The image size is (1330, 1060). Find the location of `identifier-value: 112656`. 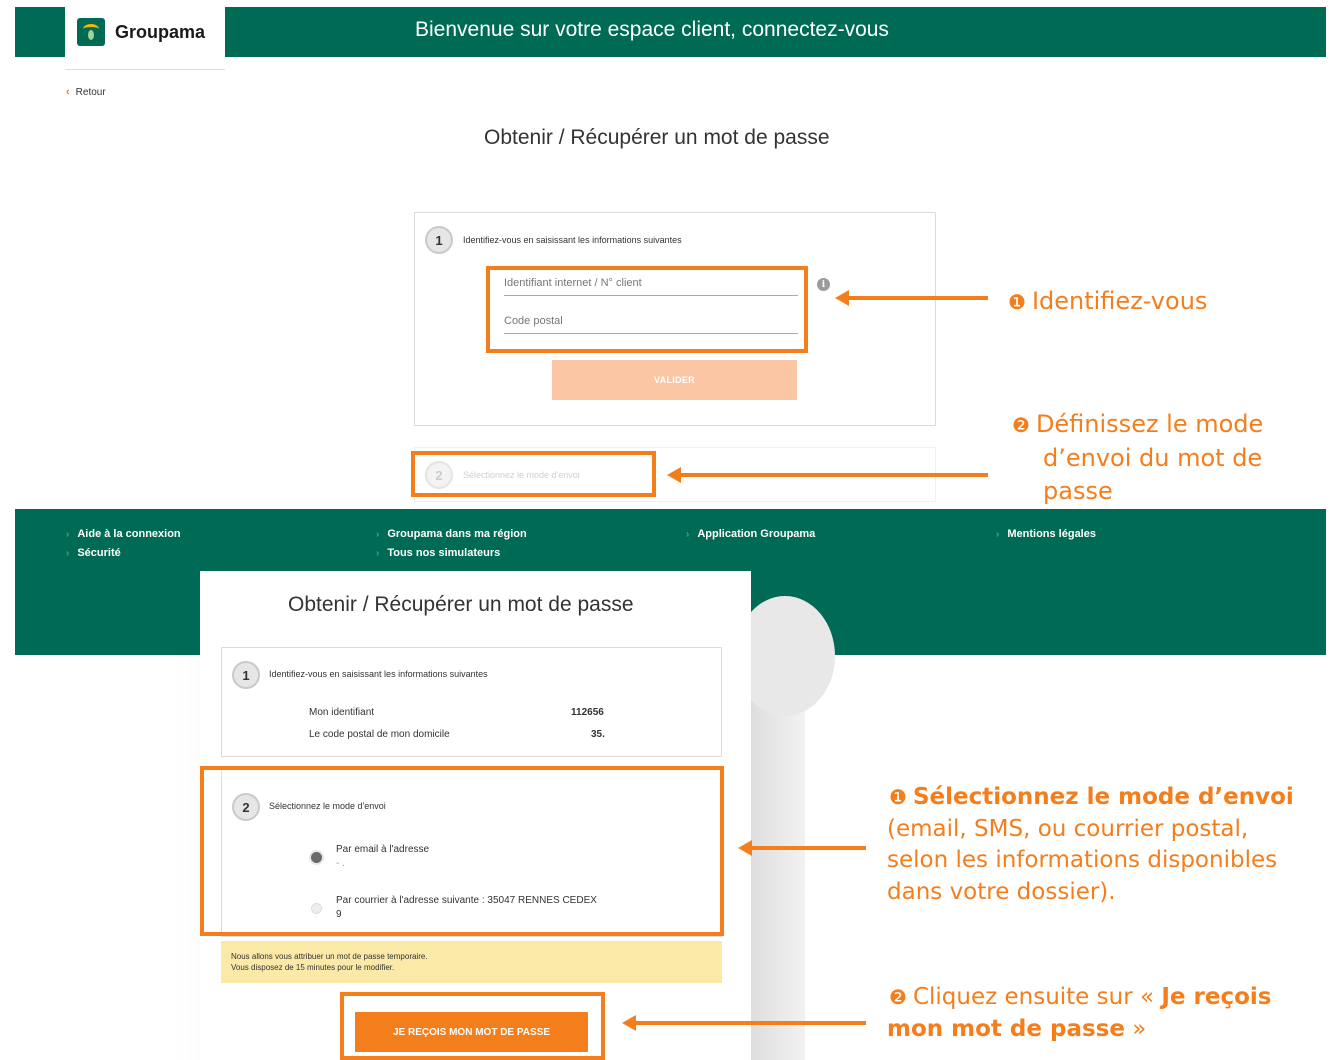

identifier-value: 112656 is located at coordinates (587, 712).